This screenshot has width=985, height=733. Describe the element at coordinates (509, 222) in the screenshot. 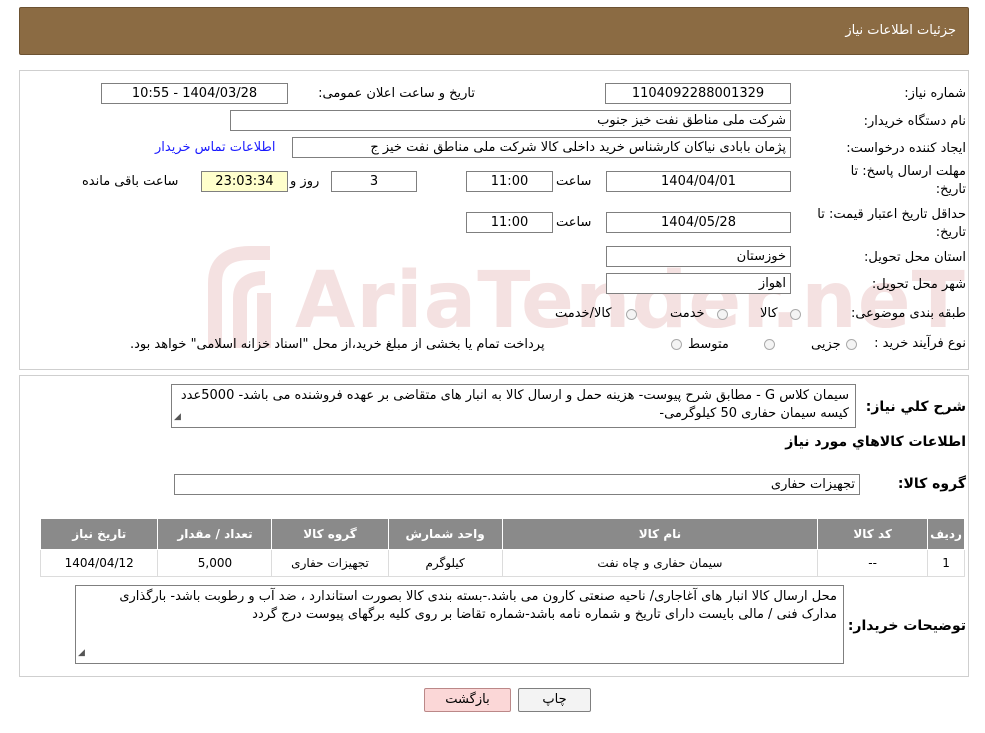

I see `price-validity-time-field: 11:00` at that location.